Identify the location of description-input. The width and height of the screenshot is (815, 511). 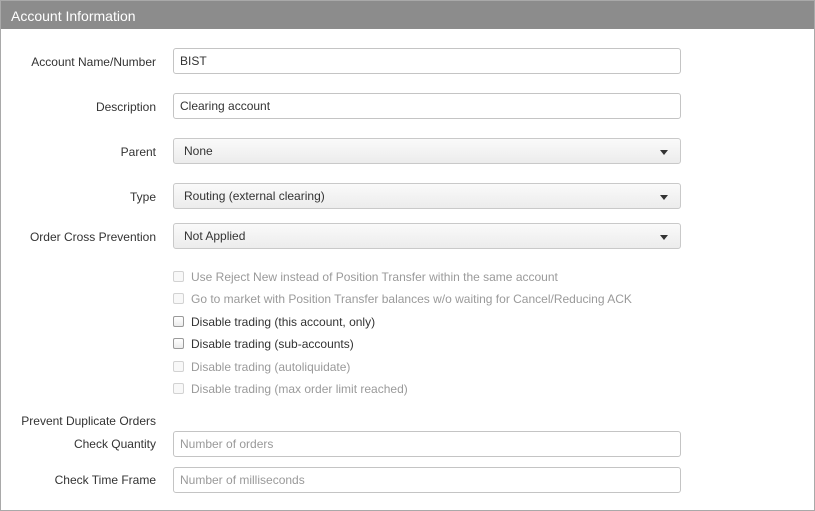
(427, 106).